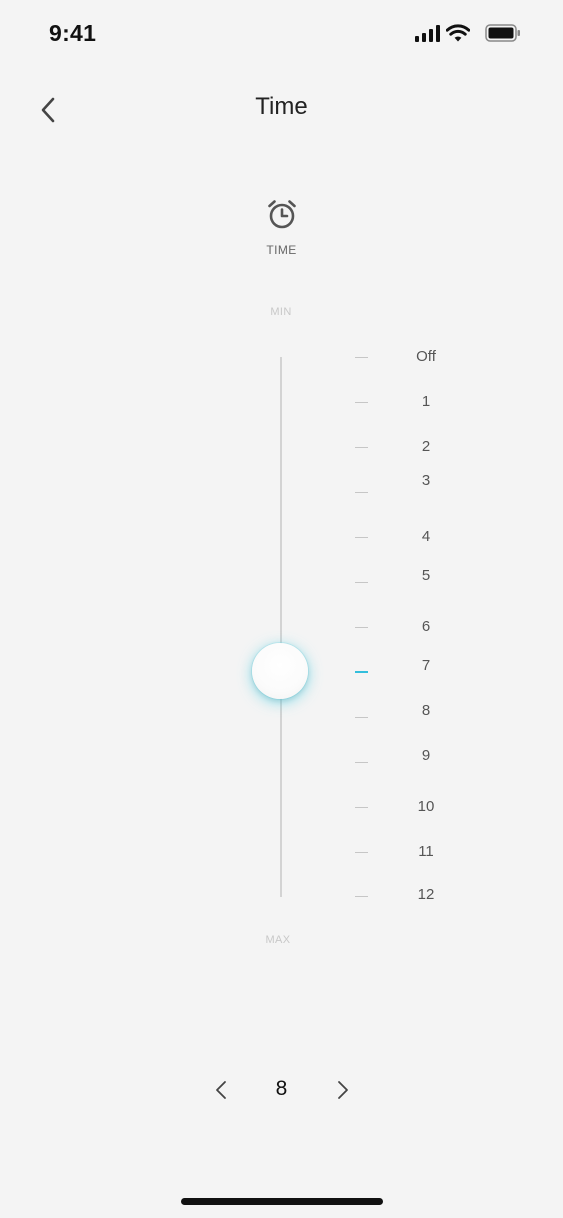 The image size is (563, 1218). Describe the element at coordinates (73, 33) in the screenshot. I see `status-time: 9:41` at that location.